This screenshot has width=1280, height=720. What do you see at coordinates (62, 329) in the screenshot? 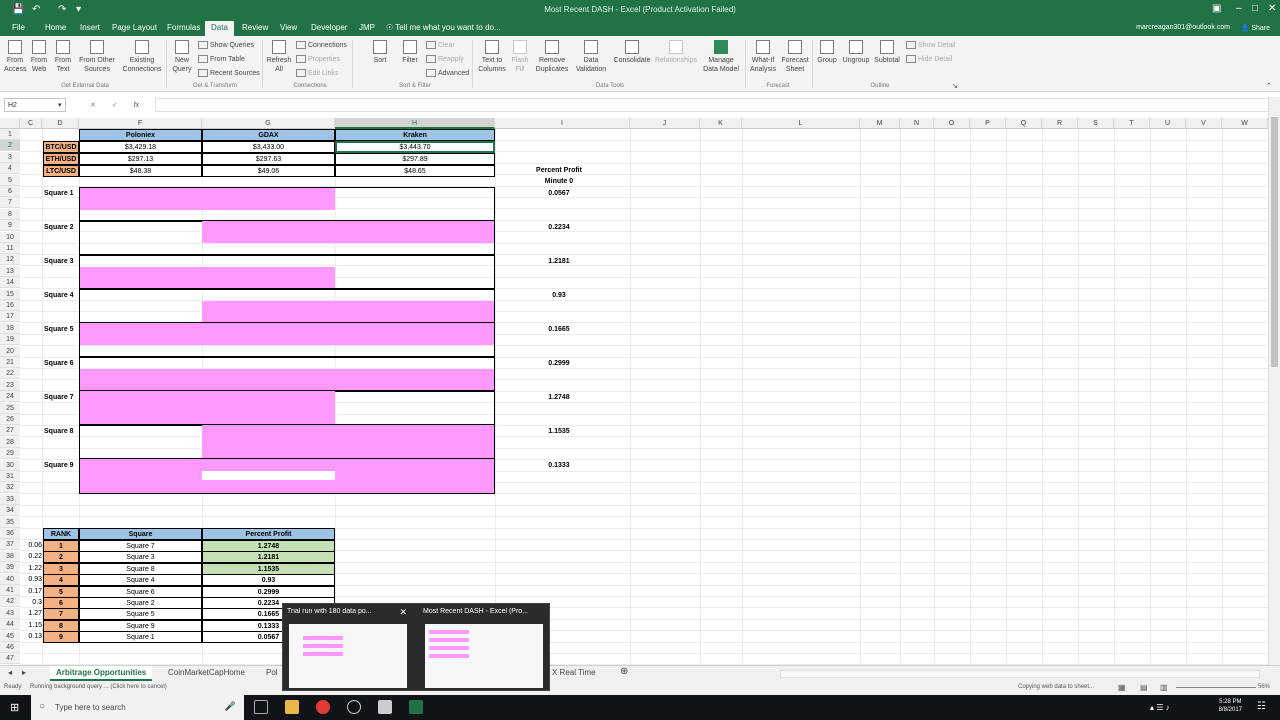
I see `square-5-label: Square 5` at bounding box center [62, 329].